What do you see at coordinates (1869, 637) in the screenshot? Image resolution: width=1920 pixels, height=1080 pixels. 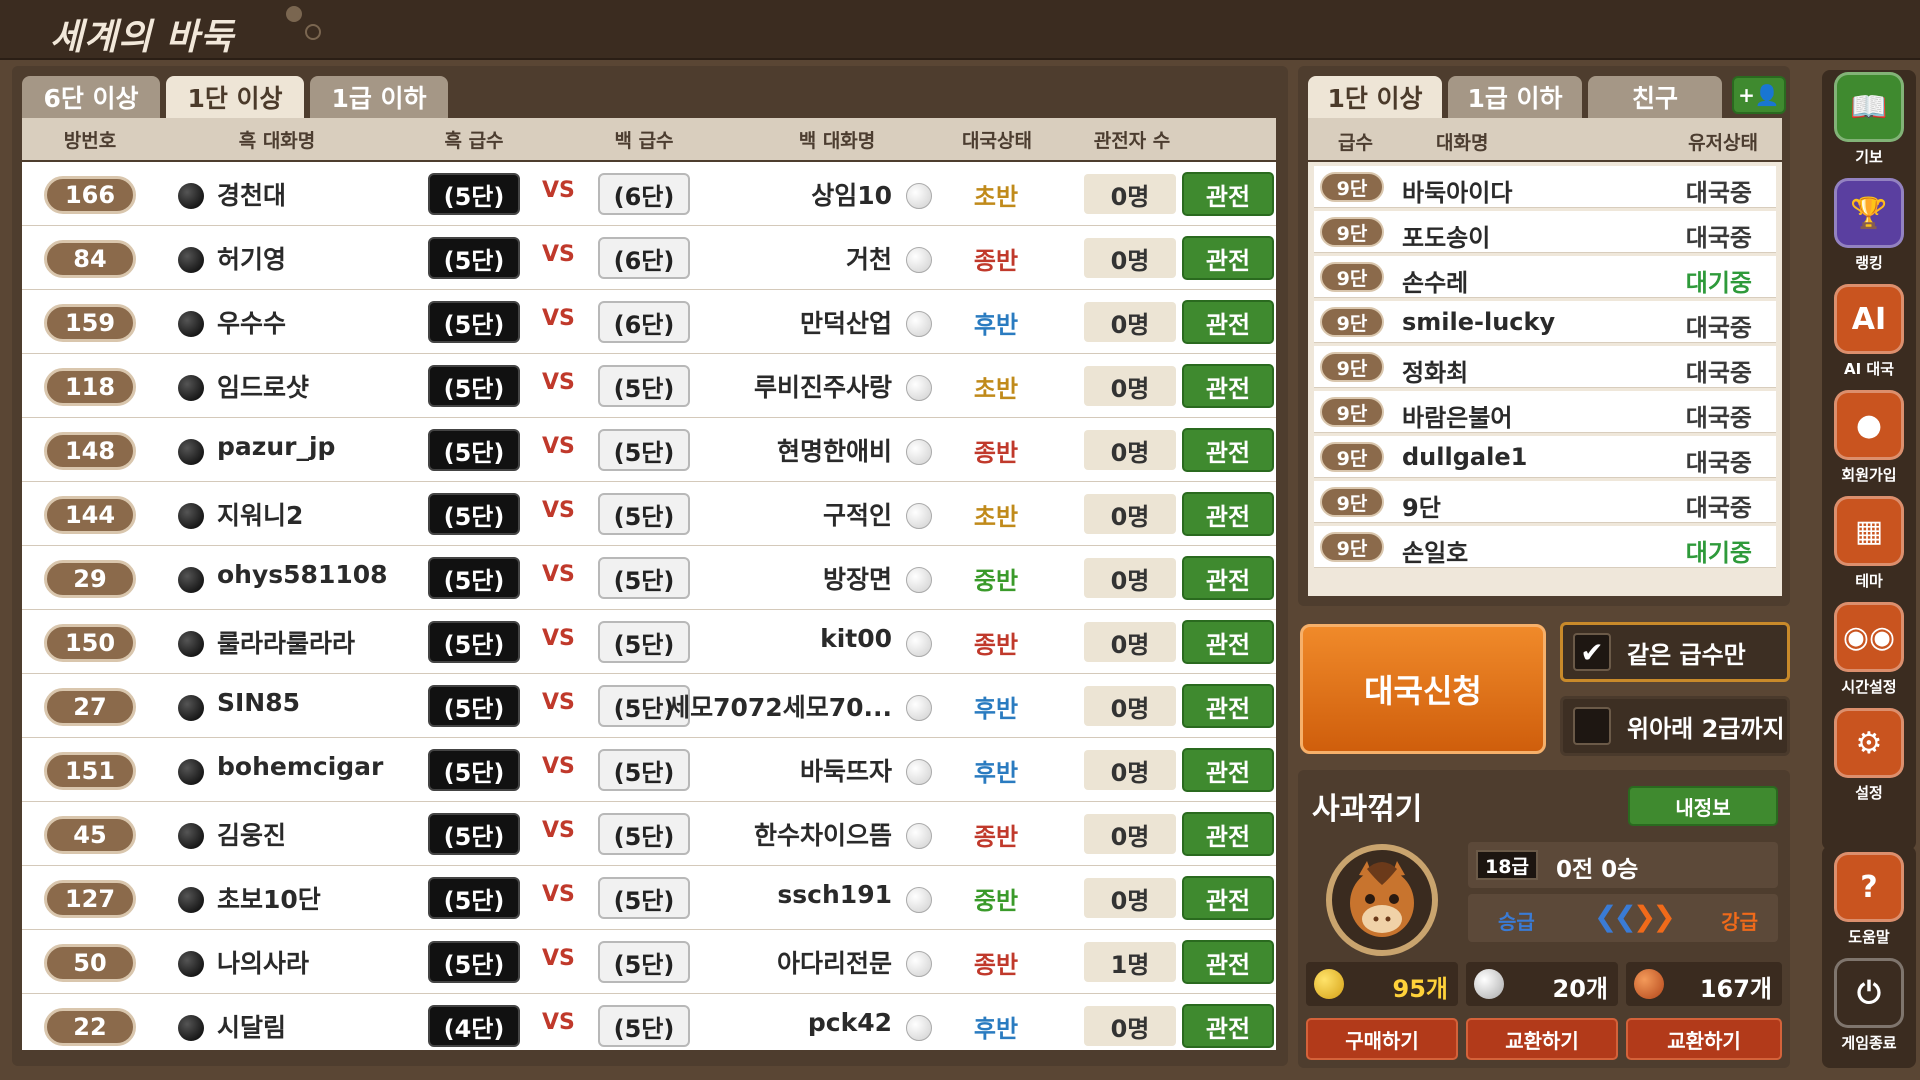 I see `clock-icon: ◉◉` at bounding box center [1869, 637].